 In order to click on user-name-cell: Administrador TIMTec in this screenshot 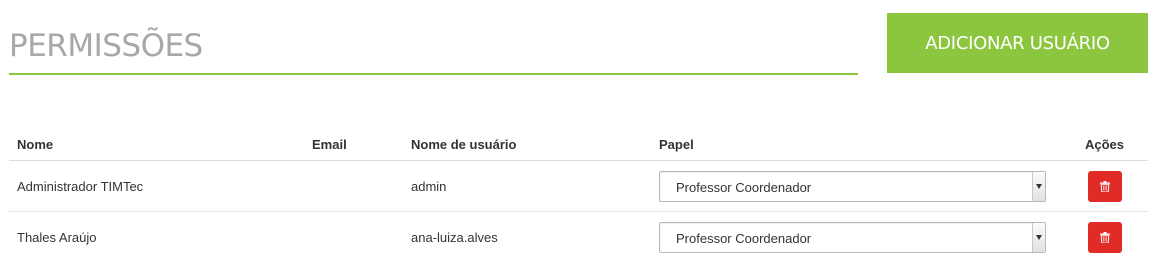, I will do `click(156, 186)`.